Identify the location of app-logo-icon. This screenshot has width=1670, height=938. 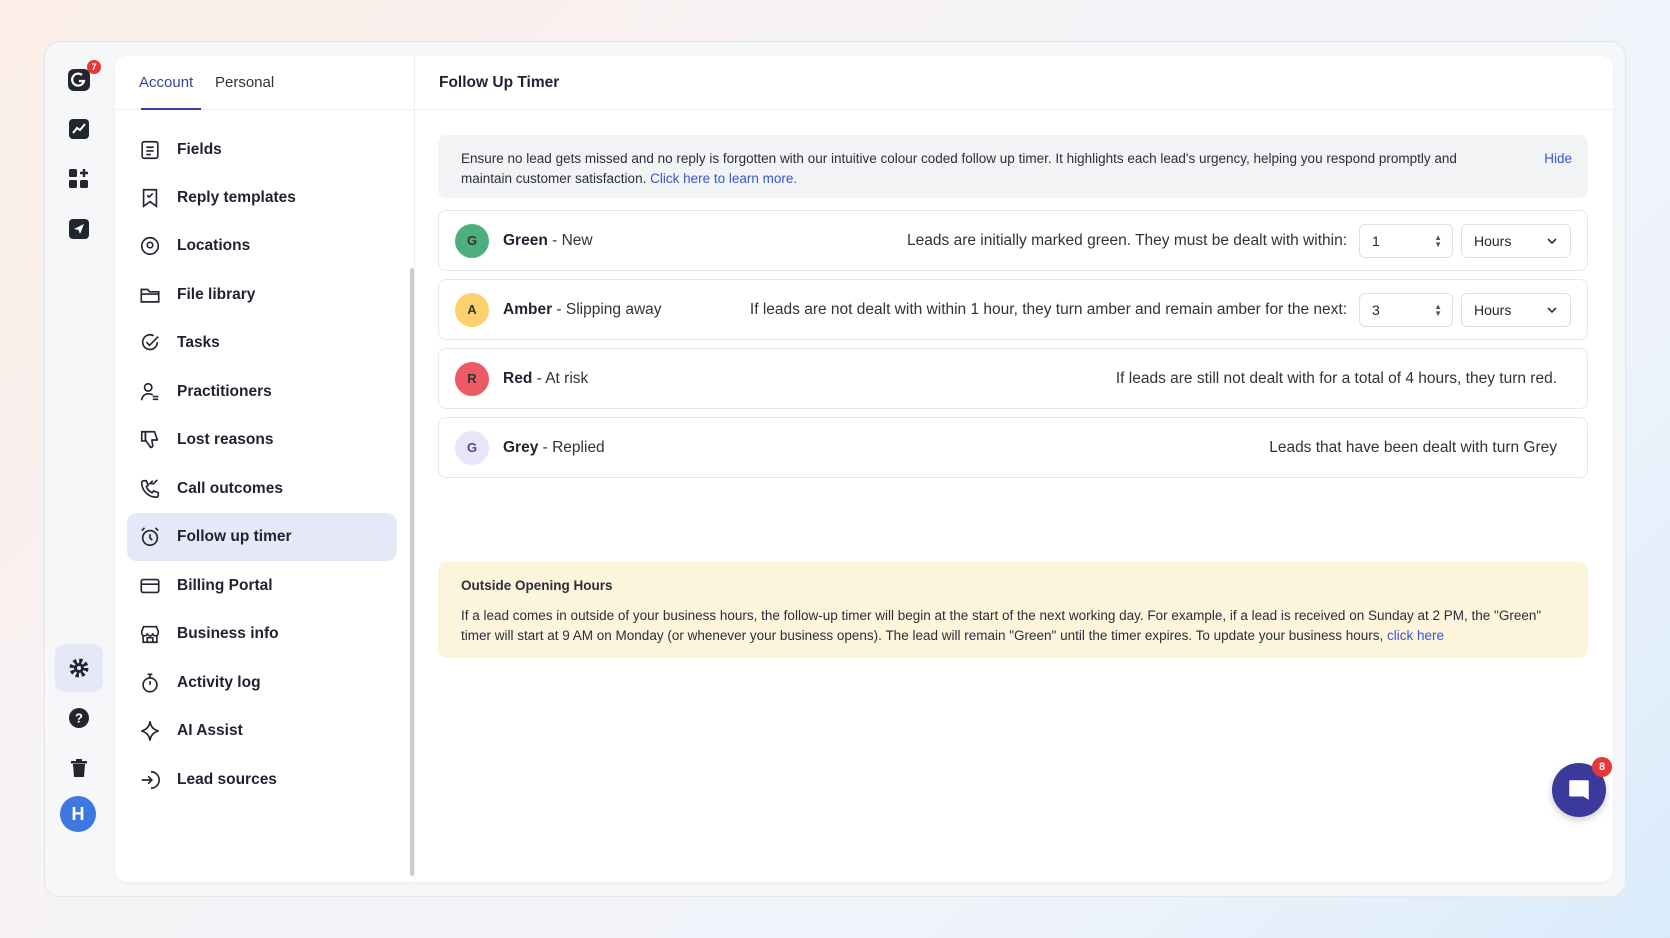
(79, 80).